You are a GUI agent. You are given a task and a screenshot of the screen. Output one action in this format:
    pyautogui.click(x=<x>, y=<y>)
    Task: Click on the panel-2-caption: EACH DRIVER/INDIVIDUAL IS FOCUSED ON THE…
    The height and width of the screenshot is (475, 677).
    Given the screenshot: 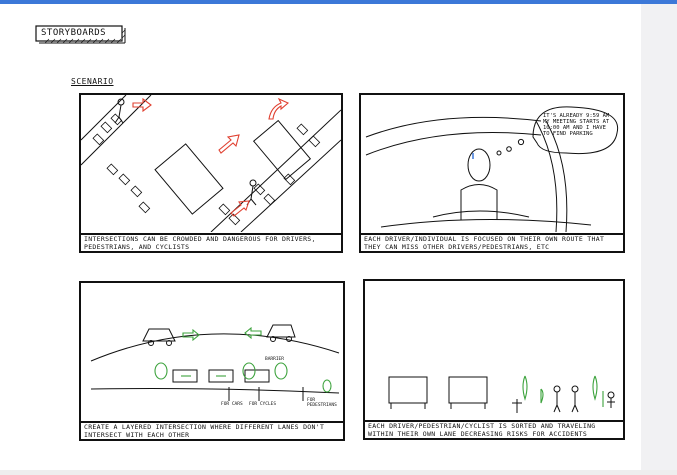 What is the action you would take?
    pyautogui.click(x=492, y=242)
    